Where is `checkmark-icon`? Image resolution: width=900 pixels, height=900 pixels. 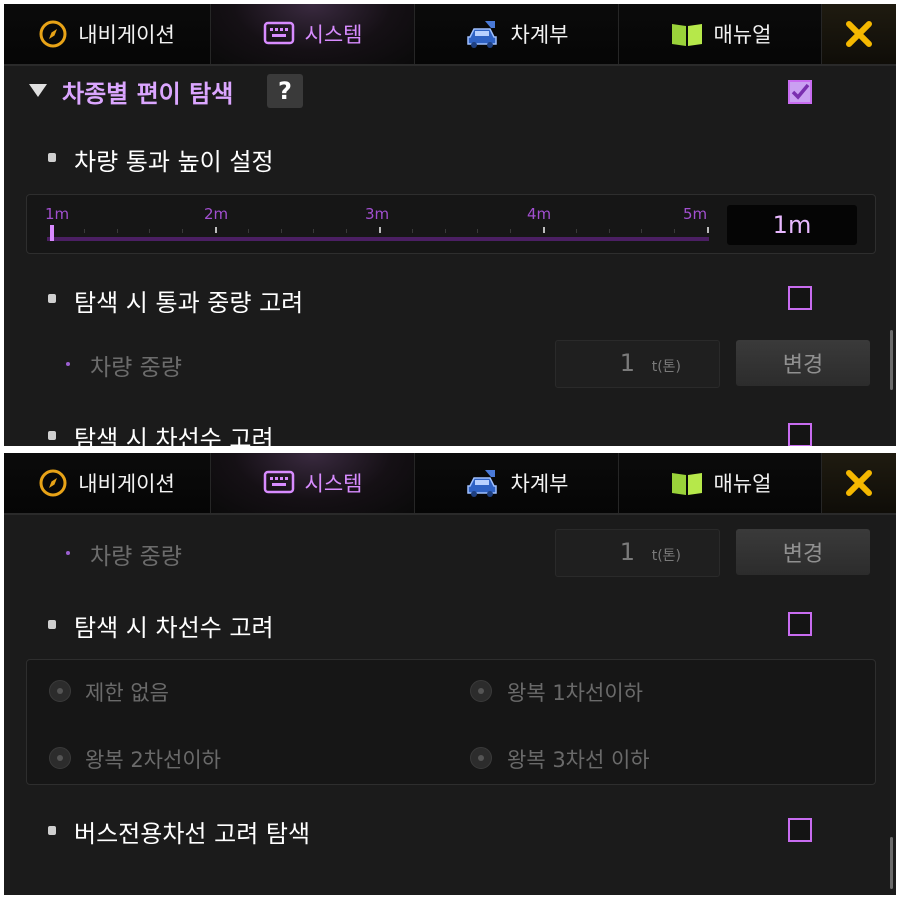
checkmark-icon is located at coordinates (800, 91).